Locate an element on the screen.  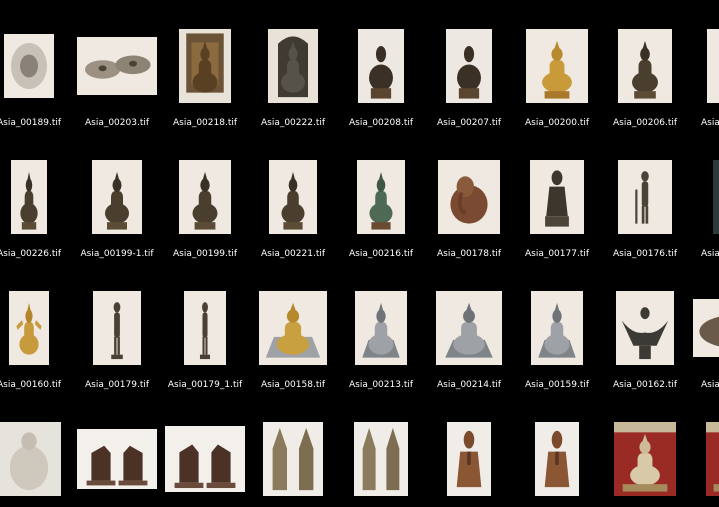
buddha-stele-dark-icon is located at coordinates (293, 66).